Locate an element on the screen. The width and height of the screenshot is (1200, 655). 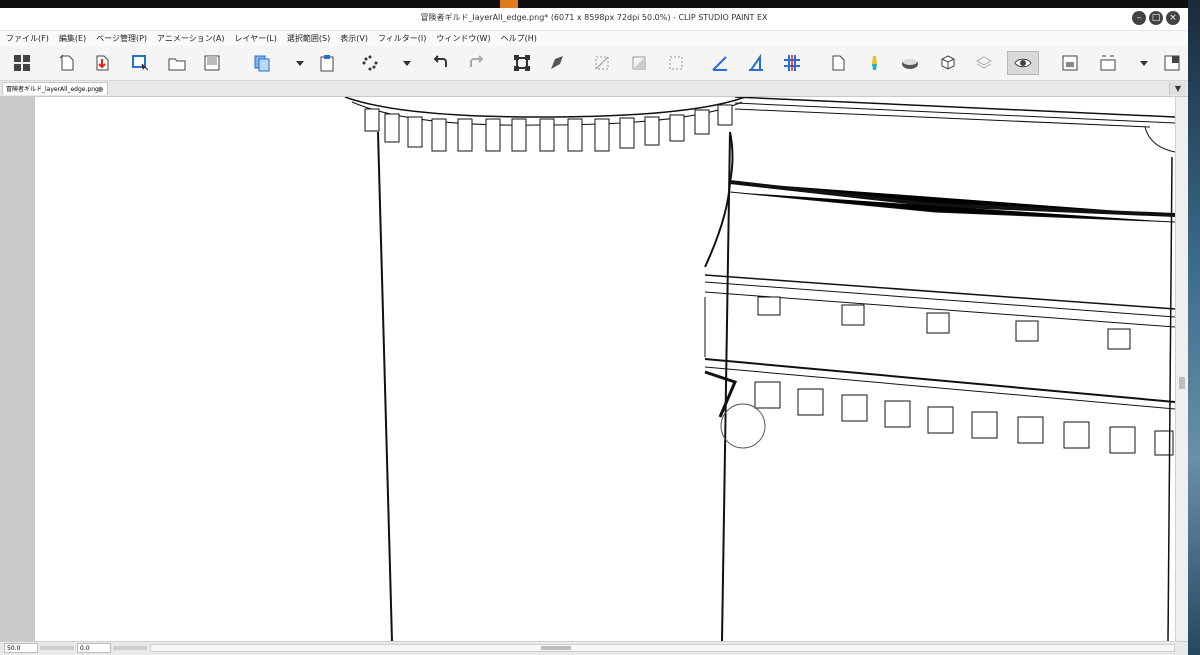
import-icon is located at coordinates (102, 63).